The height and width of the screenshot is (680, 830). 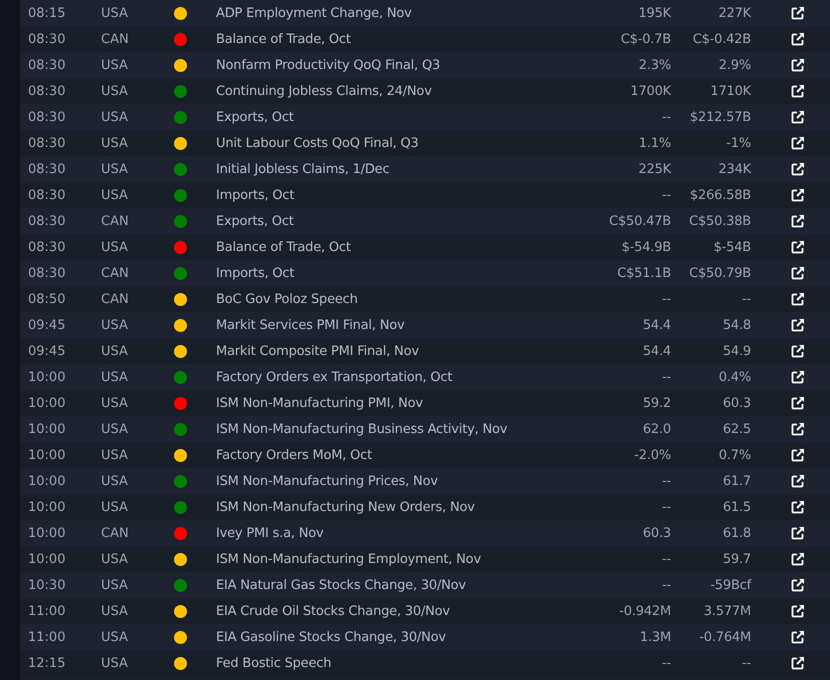 What do you see at coordinates (333, 611) in the screenshot?
I see `event-name: EIA Crude Oil Stocks Change, 30/Nov` at bounding box center [333, 611].